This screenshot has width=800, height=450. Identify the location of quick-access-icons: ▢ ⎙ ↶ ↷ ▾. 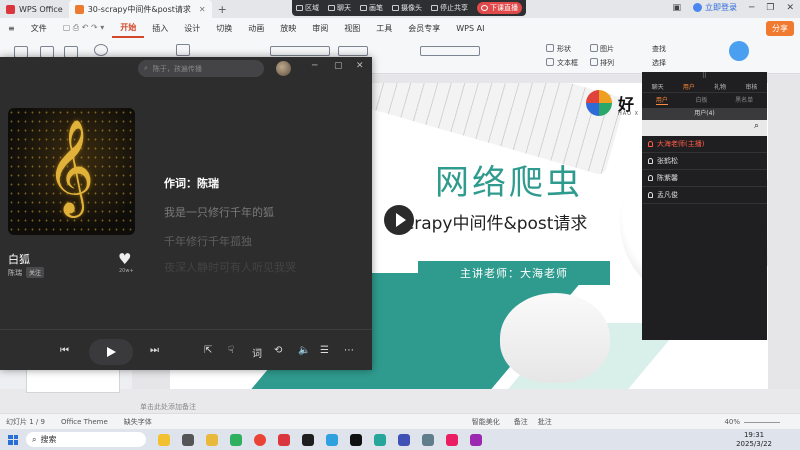
(84, 28).